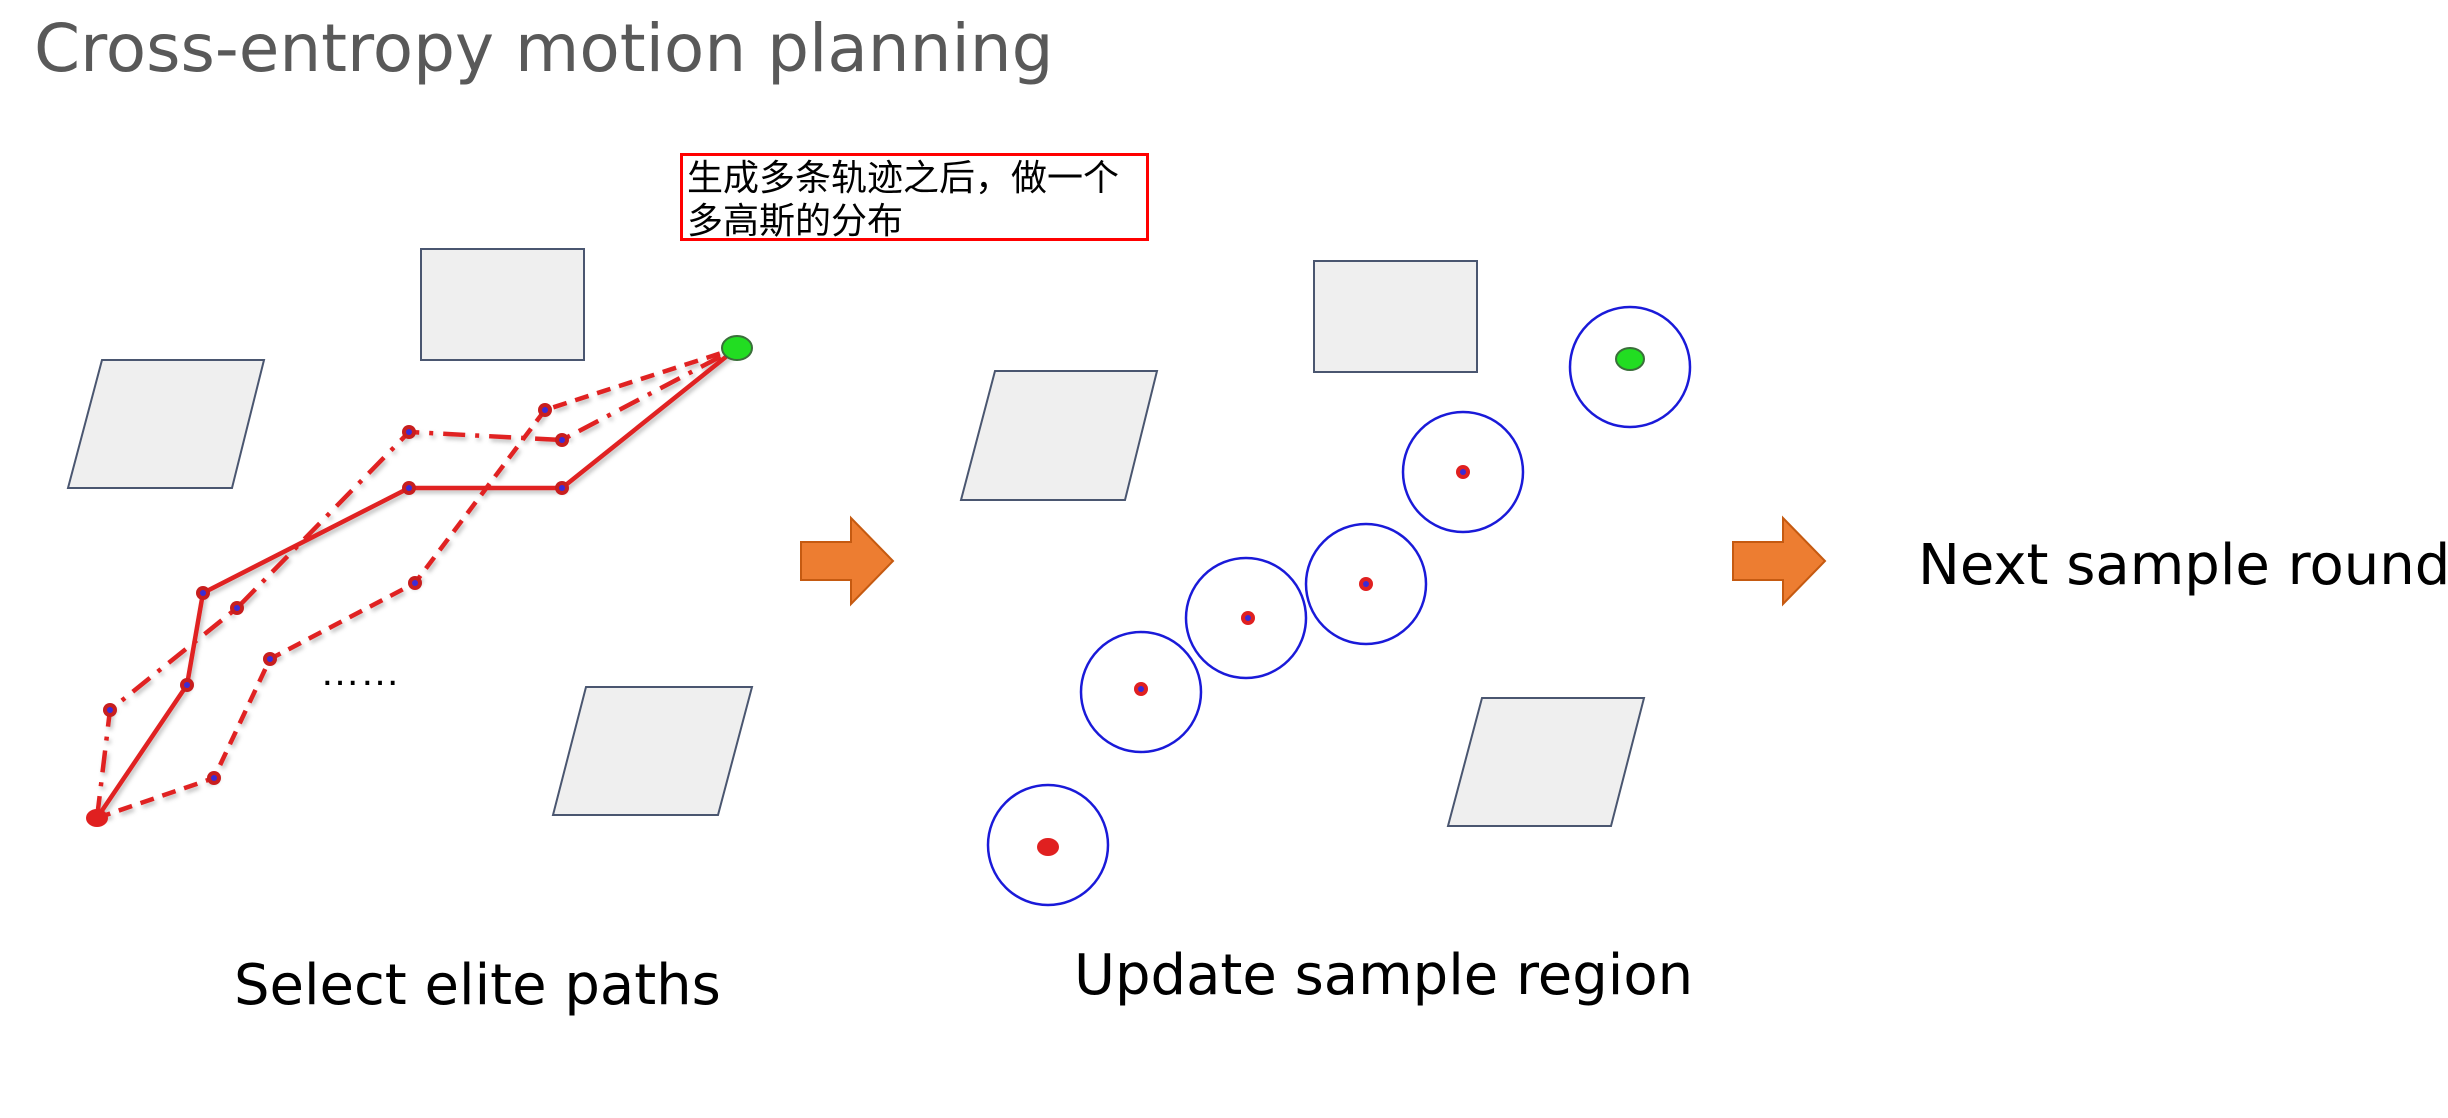 Image resolution: width=2448 pixels, height=1118 pixels. Describe the element at coordinates (97, 818) in the screenshot. I see `start-point` at that location.